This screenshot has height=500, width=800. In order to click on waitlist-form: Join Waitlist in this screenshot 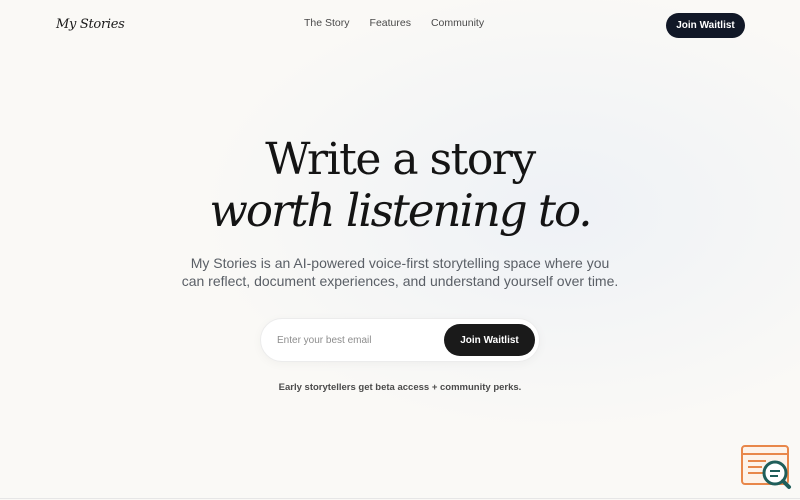, I will do `click(400, 340)`.